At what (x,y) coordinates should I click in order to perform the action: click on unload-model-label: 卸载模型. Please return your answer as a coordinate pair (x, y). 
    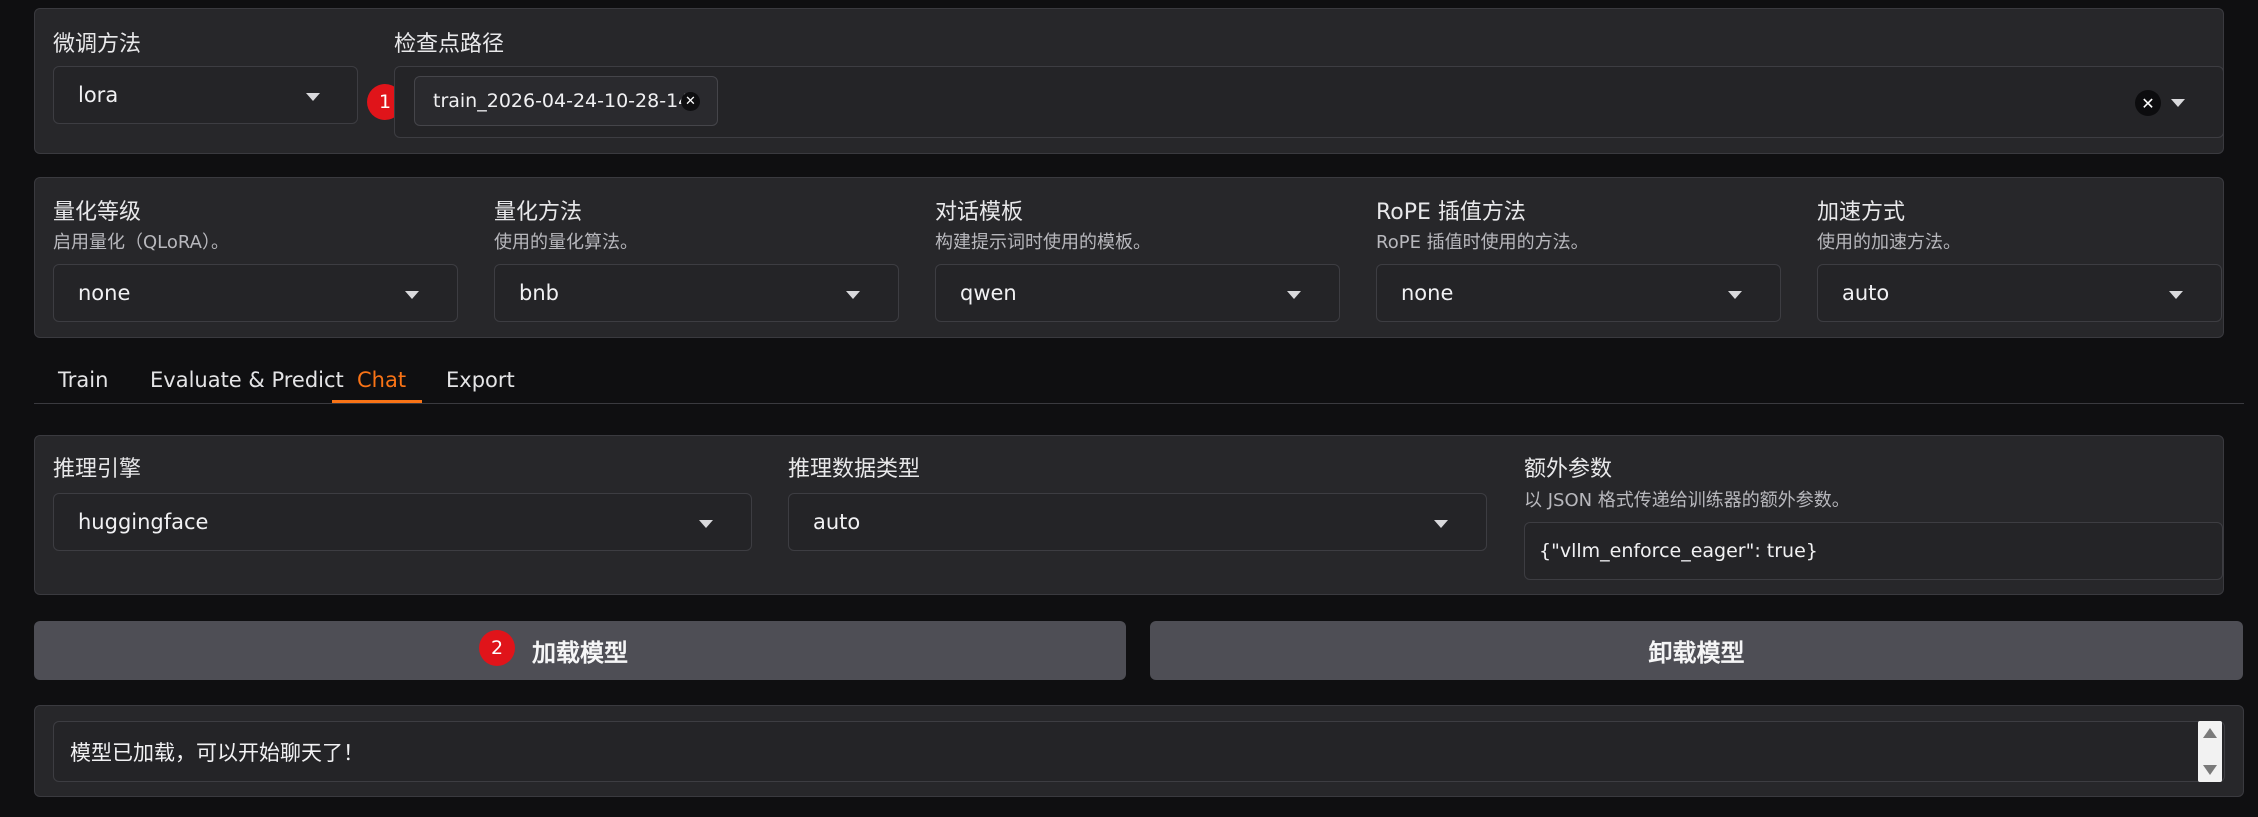
    Looking at the image, I should click on (1696, 653).